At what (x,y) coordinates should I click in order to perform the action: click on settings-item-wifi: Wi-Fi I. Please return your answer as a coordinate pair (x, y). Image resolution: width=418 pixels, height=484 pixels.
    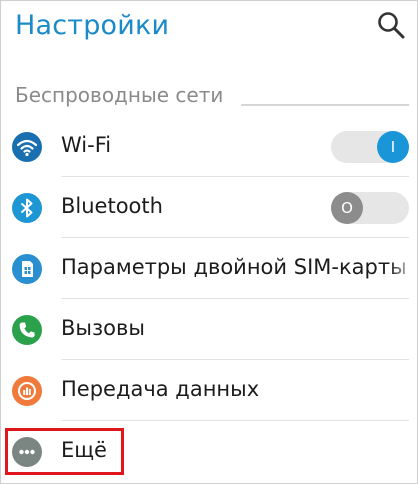
    Looking at the image, I should click on (209, 147).